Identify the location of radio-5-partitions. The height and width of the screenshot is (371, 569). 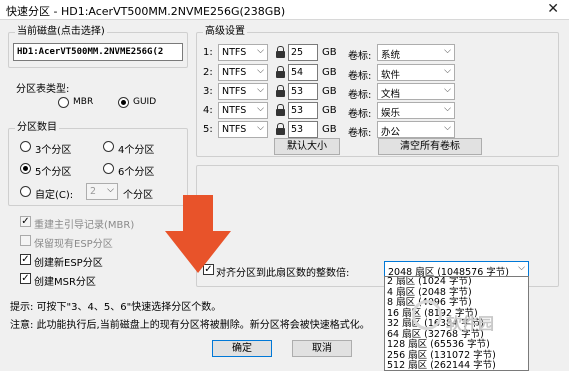
(25, 168).